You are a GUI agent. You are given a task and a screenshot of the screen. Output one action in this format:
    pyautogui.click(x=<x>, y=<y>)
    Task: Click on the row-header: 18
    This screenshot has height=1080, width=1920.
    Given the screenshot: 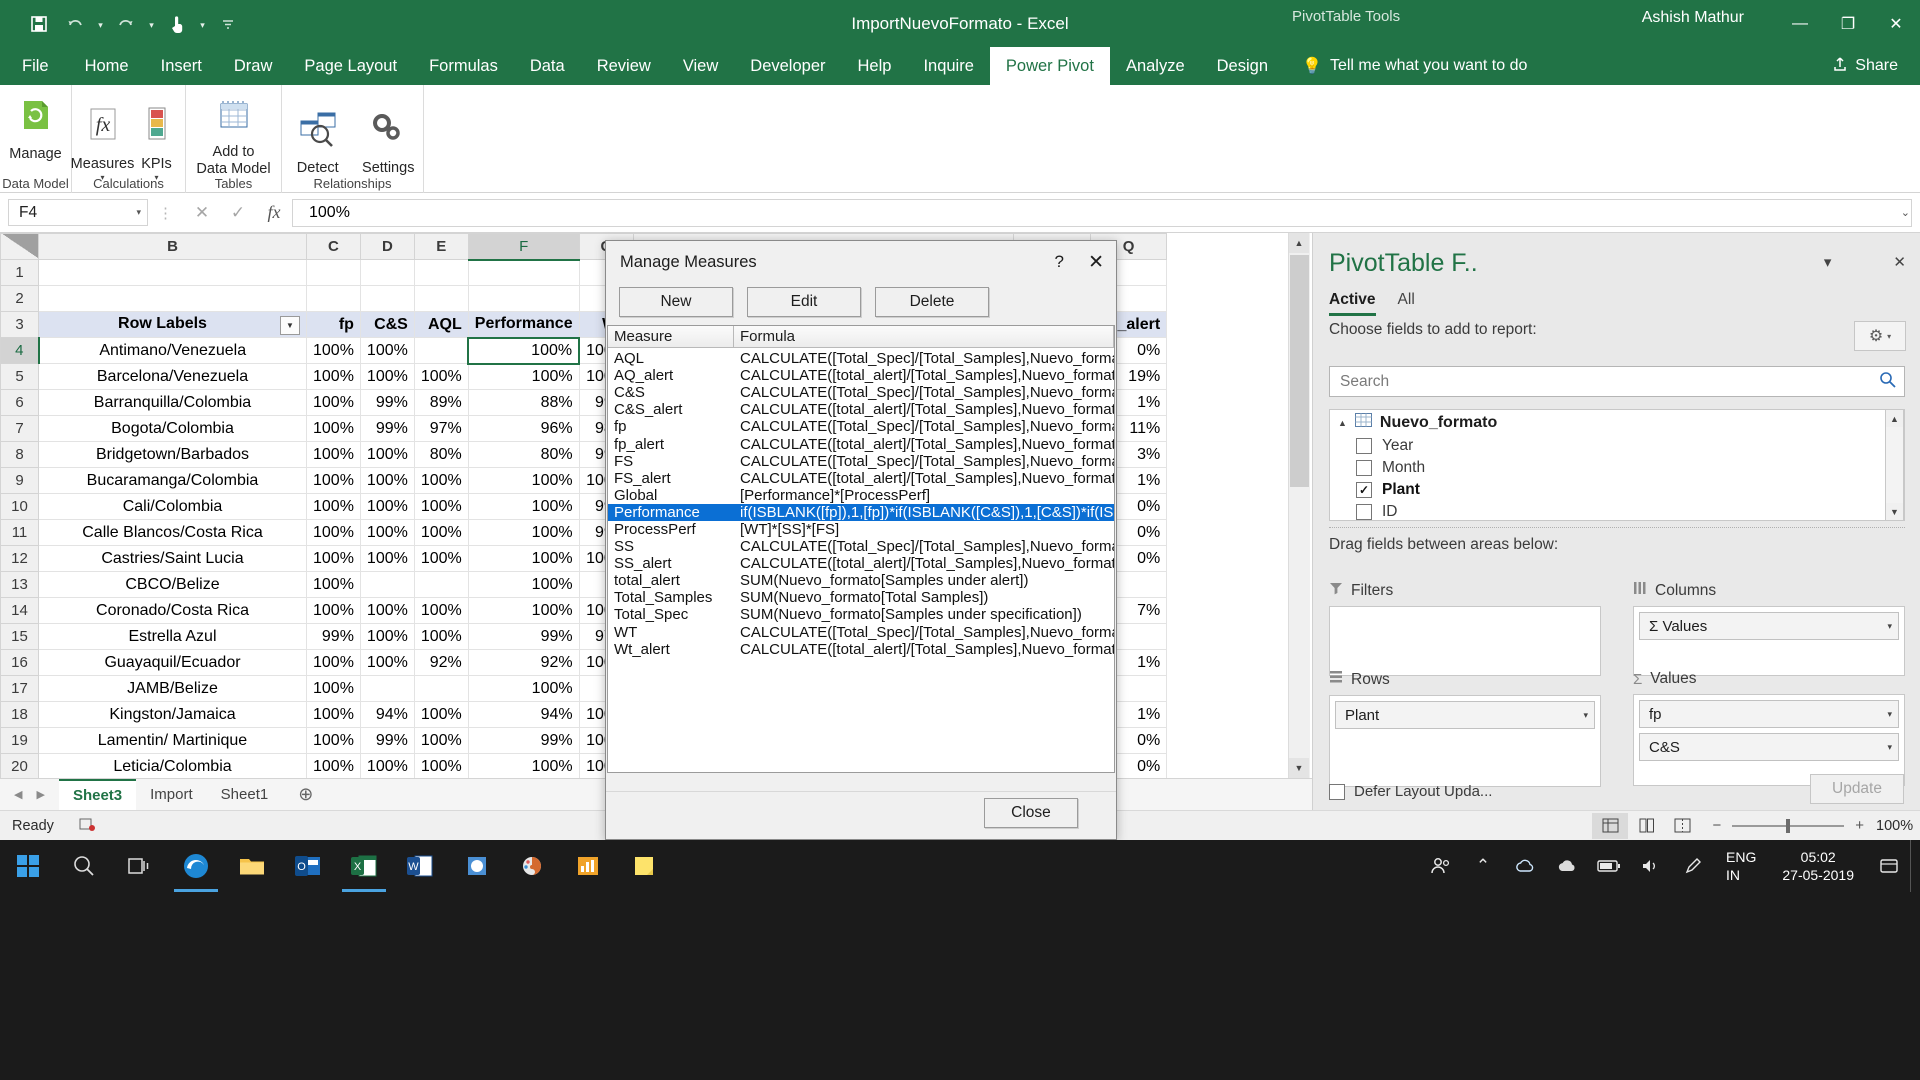 What is the action you would take?
    pyautogui.click(x=19, y=714)
    